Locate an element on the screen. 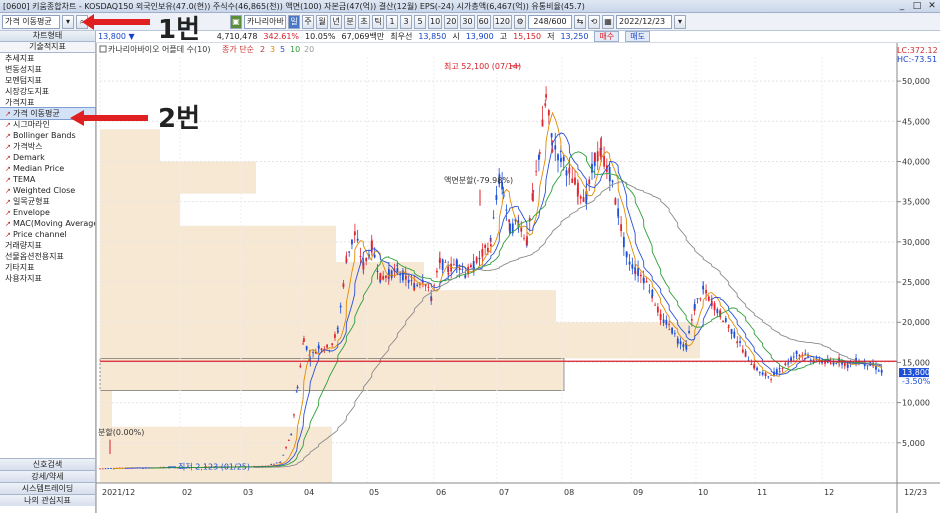 The image size is (940, 513). annotation-layer is located at coordinates (110, 70).